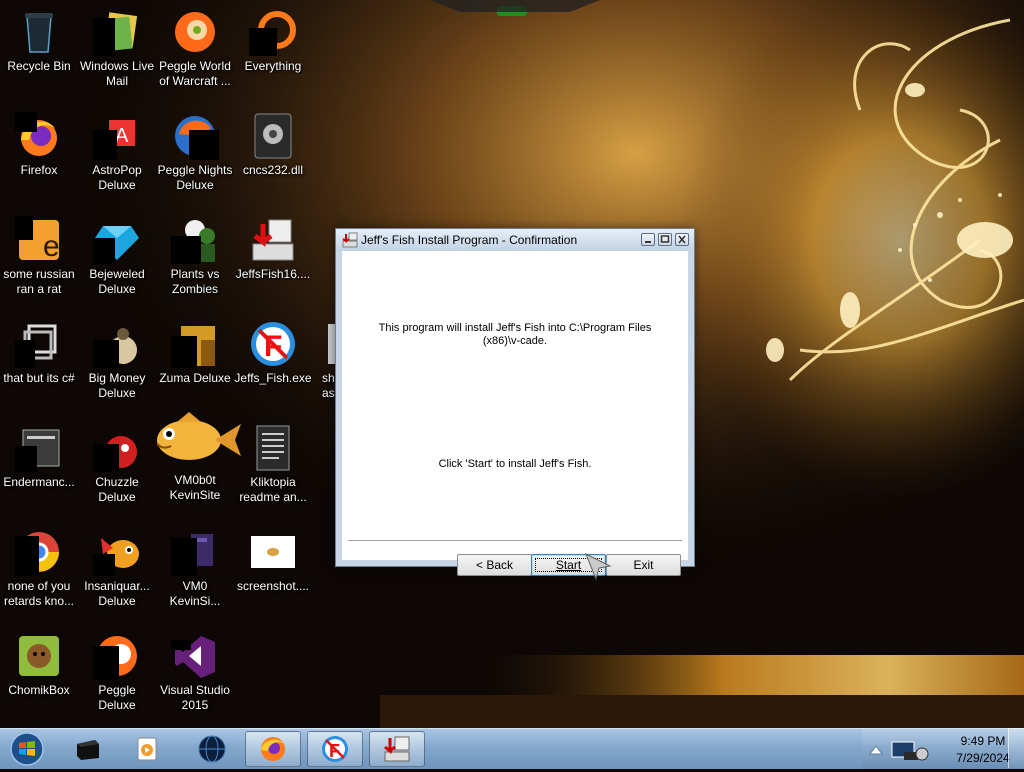 This screenshot has width=1024, height=772. What do you see at coordinates (500, 565) in the screenshot?
I see `back-label: Back` at bounding box center [500, 565].